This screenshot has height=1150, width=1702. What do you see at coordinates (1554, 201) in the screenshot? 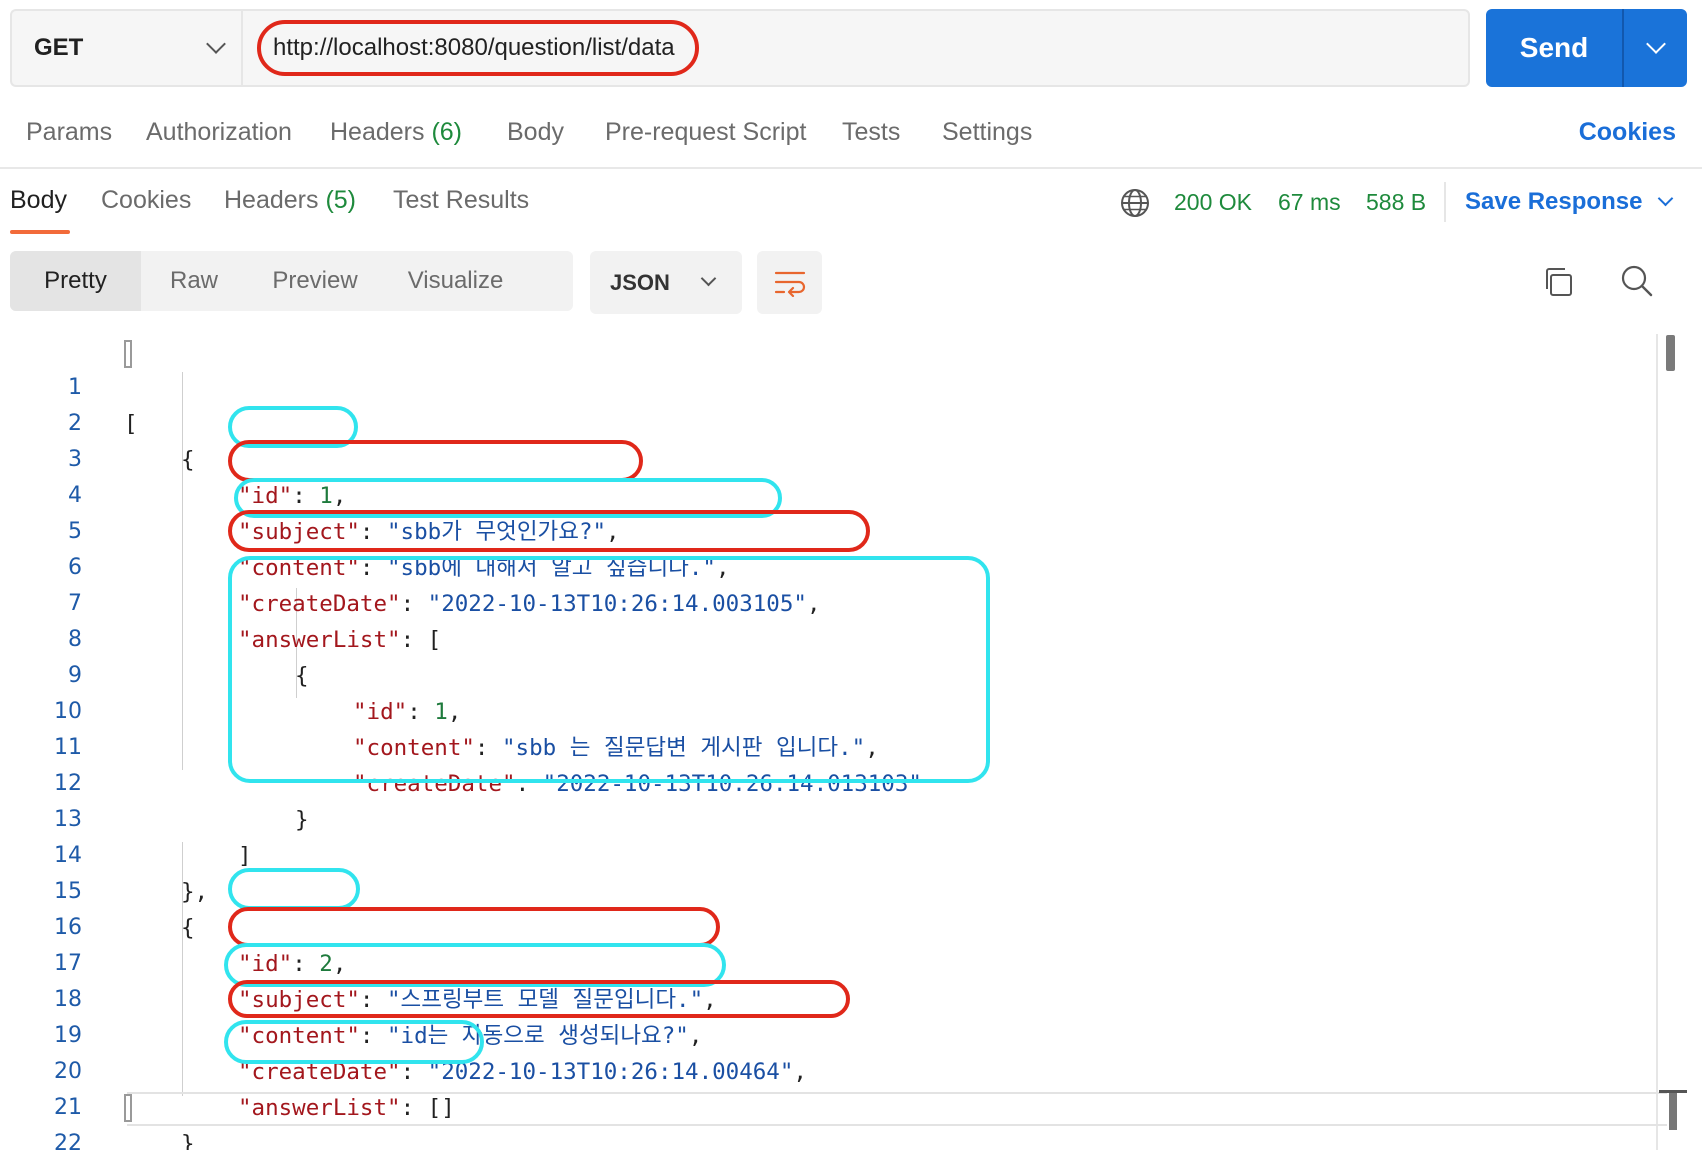
I see `save-response-label: Save Response` at bounding box center [1554, 201].